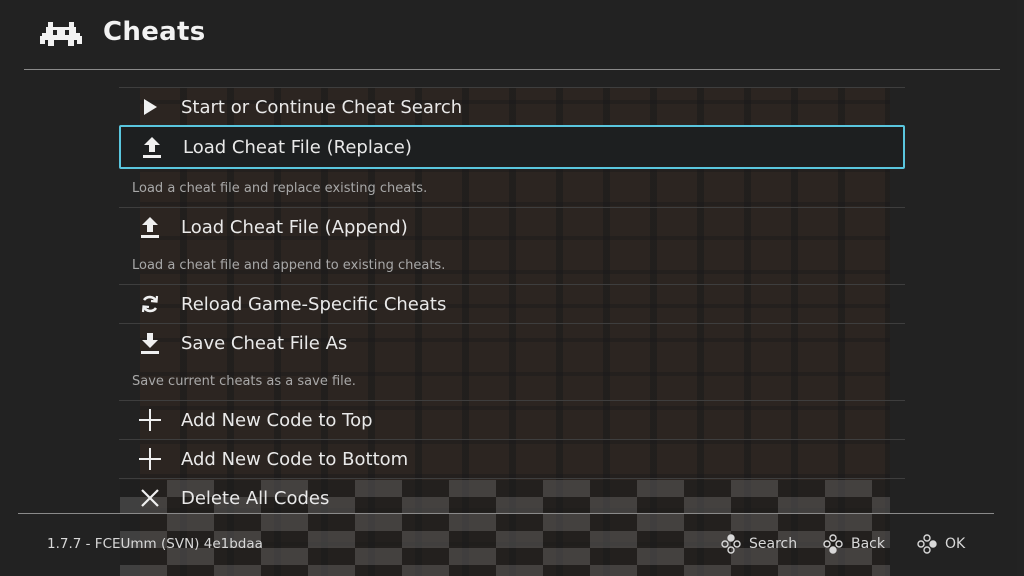  What do you see at coordinates (512, 35) in the screenshot?
I see `header: Cheats` at bounding box center [512, 35].